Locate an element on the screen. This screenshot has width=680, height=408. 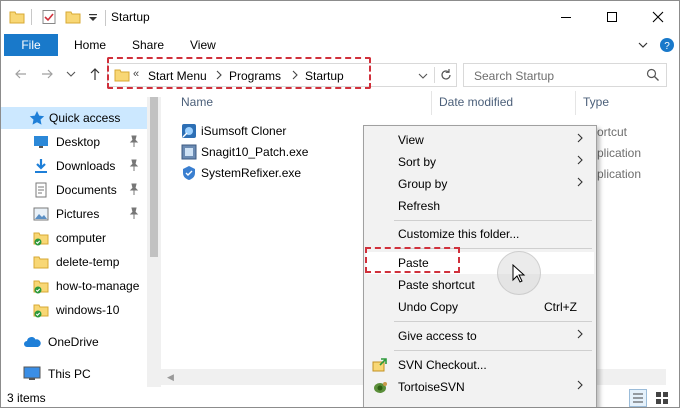
forward-arrow-icon is located at coordinates (47, 74).